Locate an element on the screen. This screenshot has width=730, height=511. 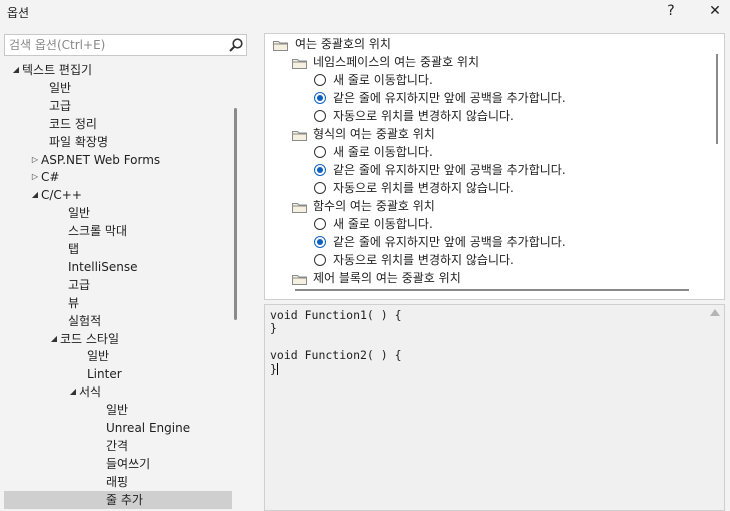
title-bar: 옵션 ? ✕ is located at coordinates (365, 13).